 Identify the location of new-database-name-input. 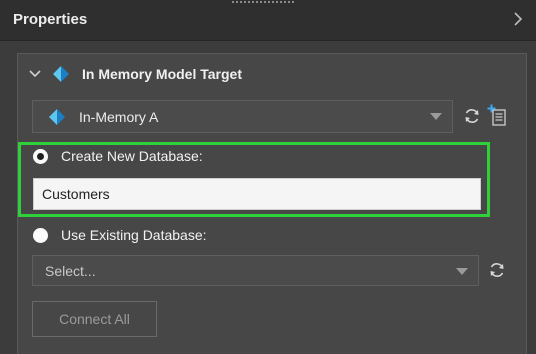
(257, 194).